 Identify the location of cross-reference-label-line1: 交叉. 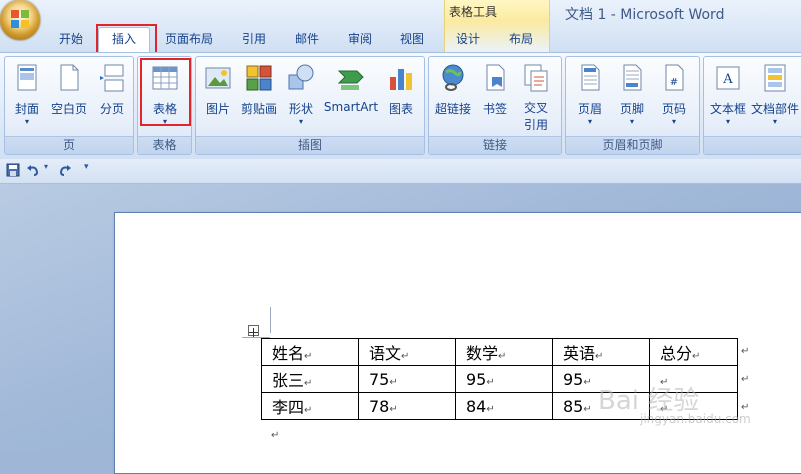
(535, 108).